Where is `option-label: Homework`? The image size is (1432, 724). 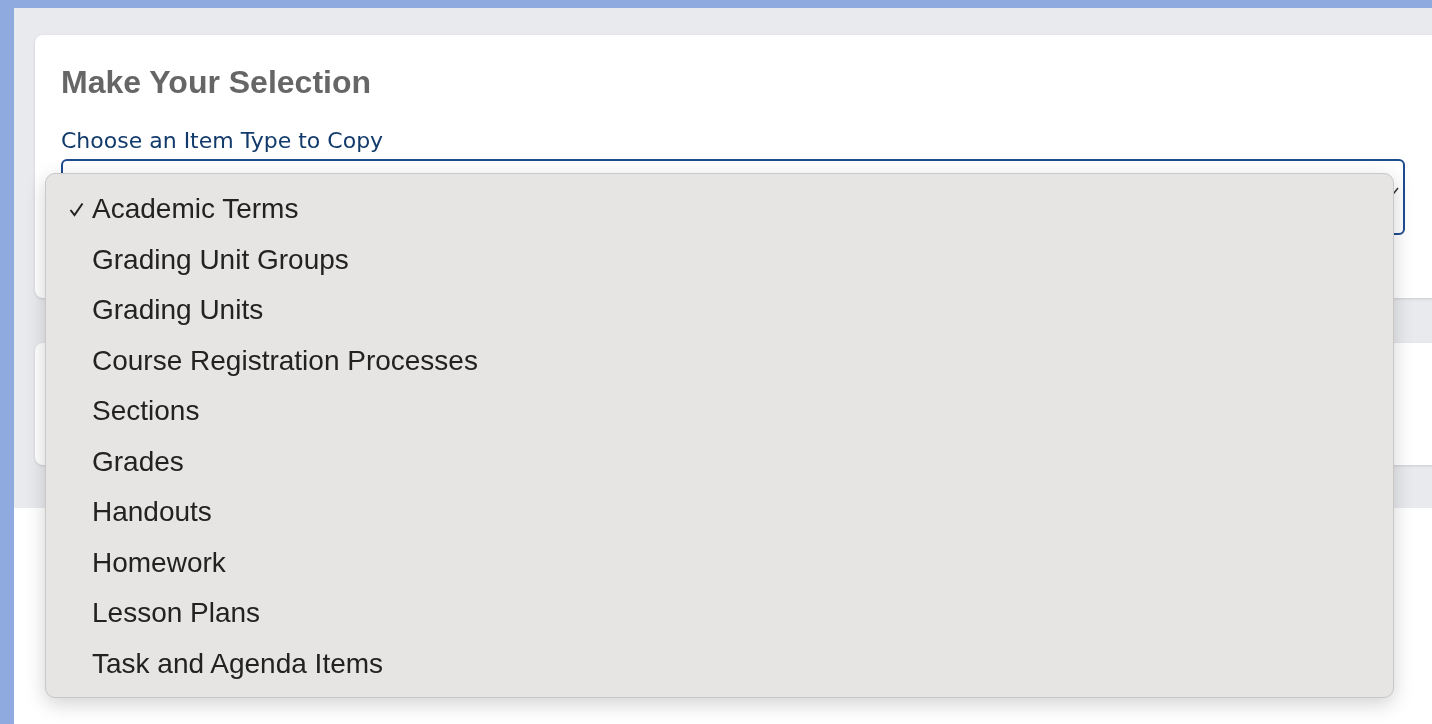
option-label: Homework is located at coordinates (159, 562).